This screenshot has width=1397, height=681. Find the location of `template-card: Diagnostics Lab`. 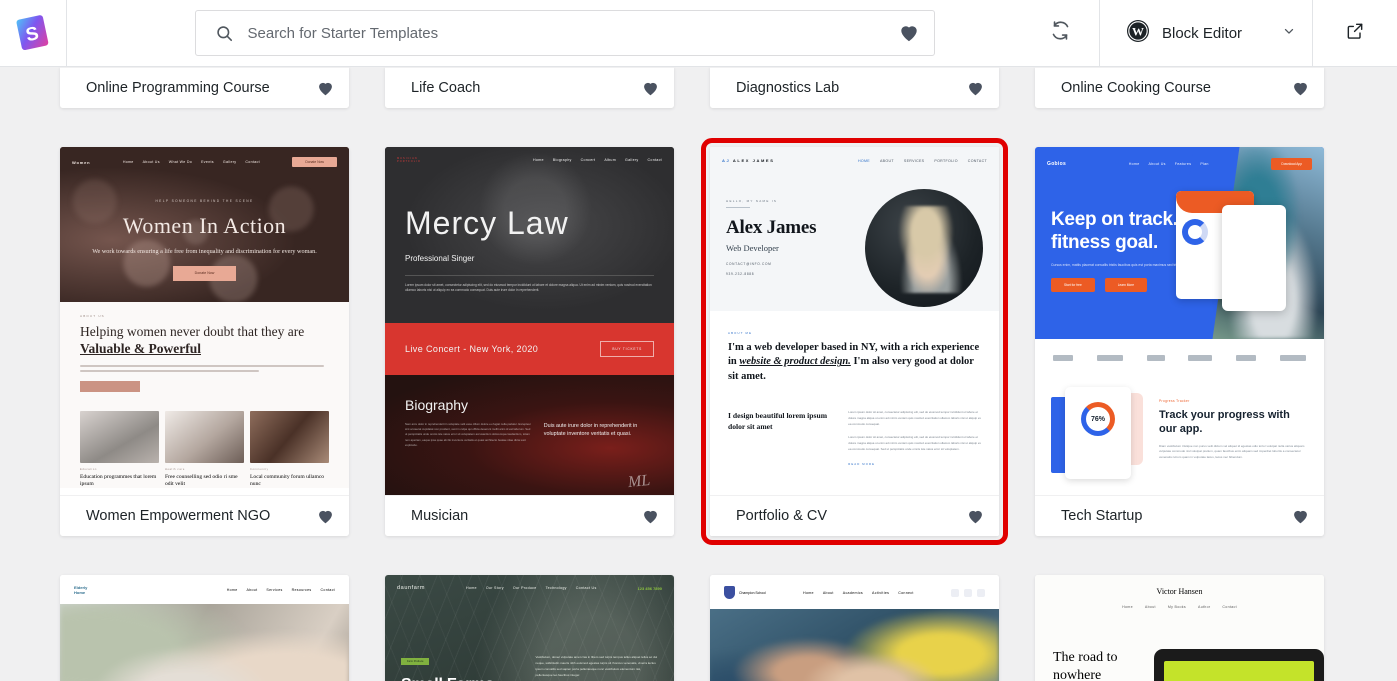

template-card: Diagnostics Lab is located at coordinates (854, 87).